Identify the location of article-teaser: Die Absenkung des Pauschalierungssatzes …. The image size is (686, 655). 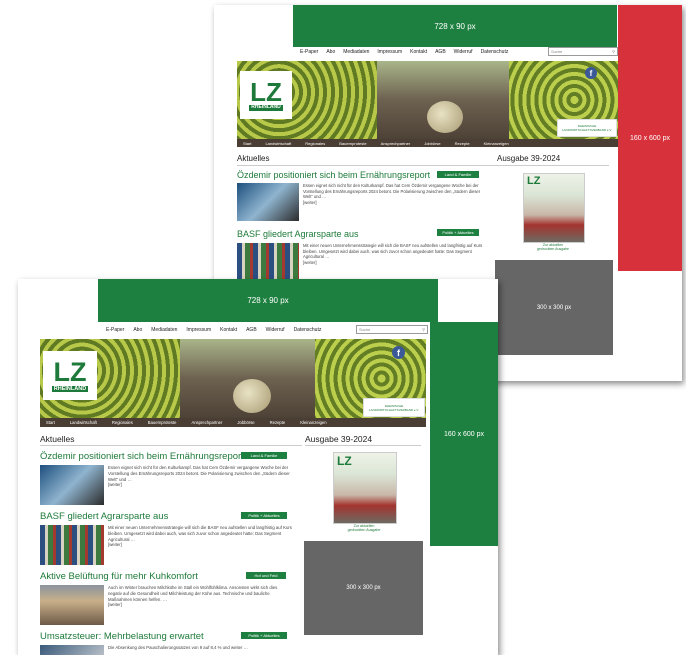
(200, 648).